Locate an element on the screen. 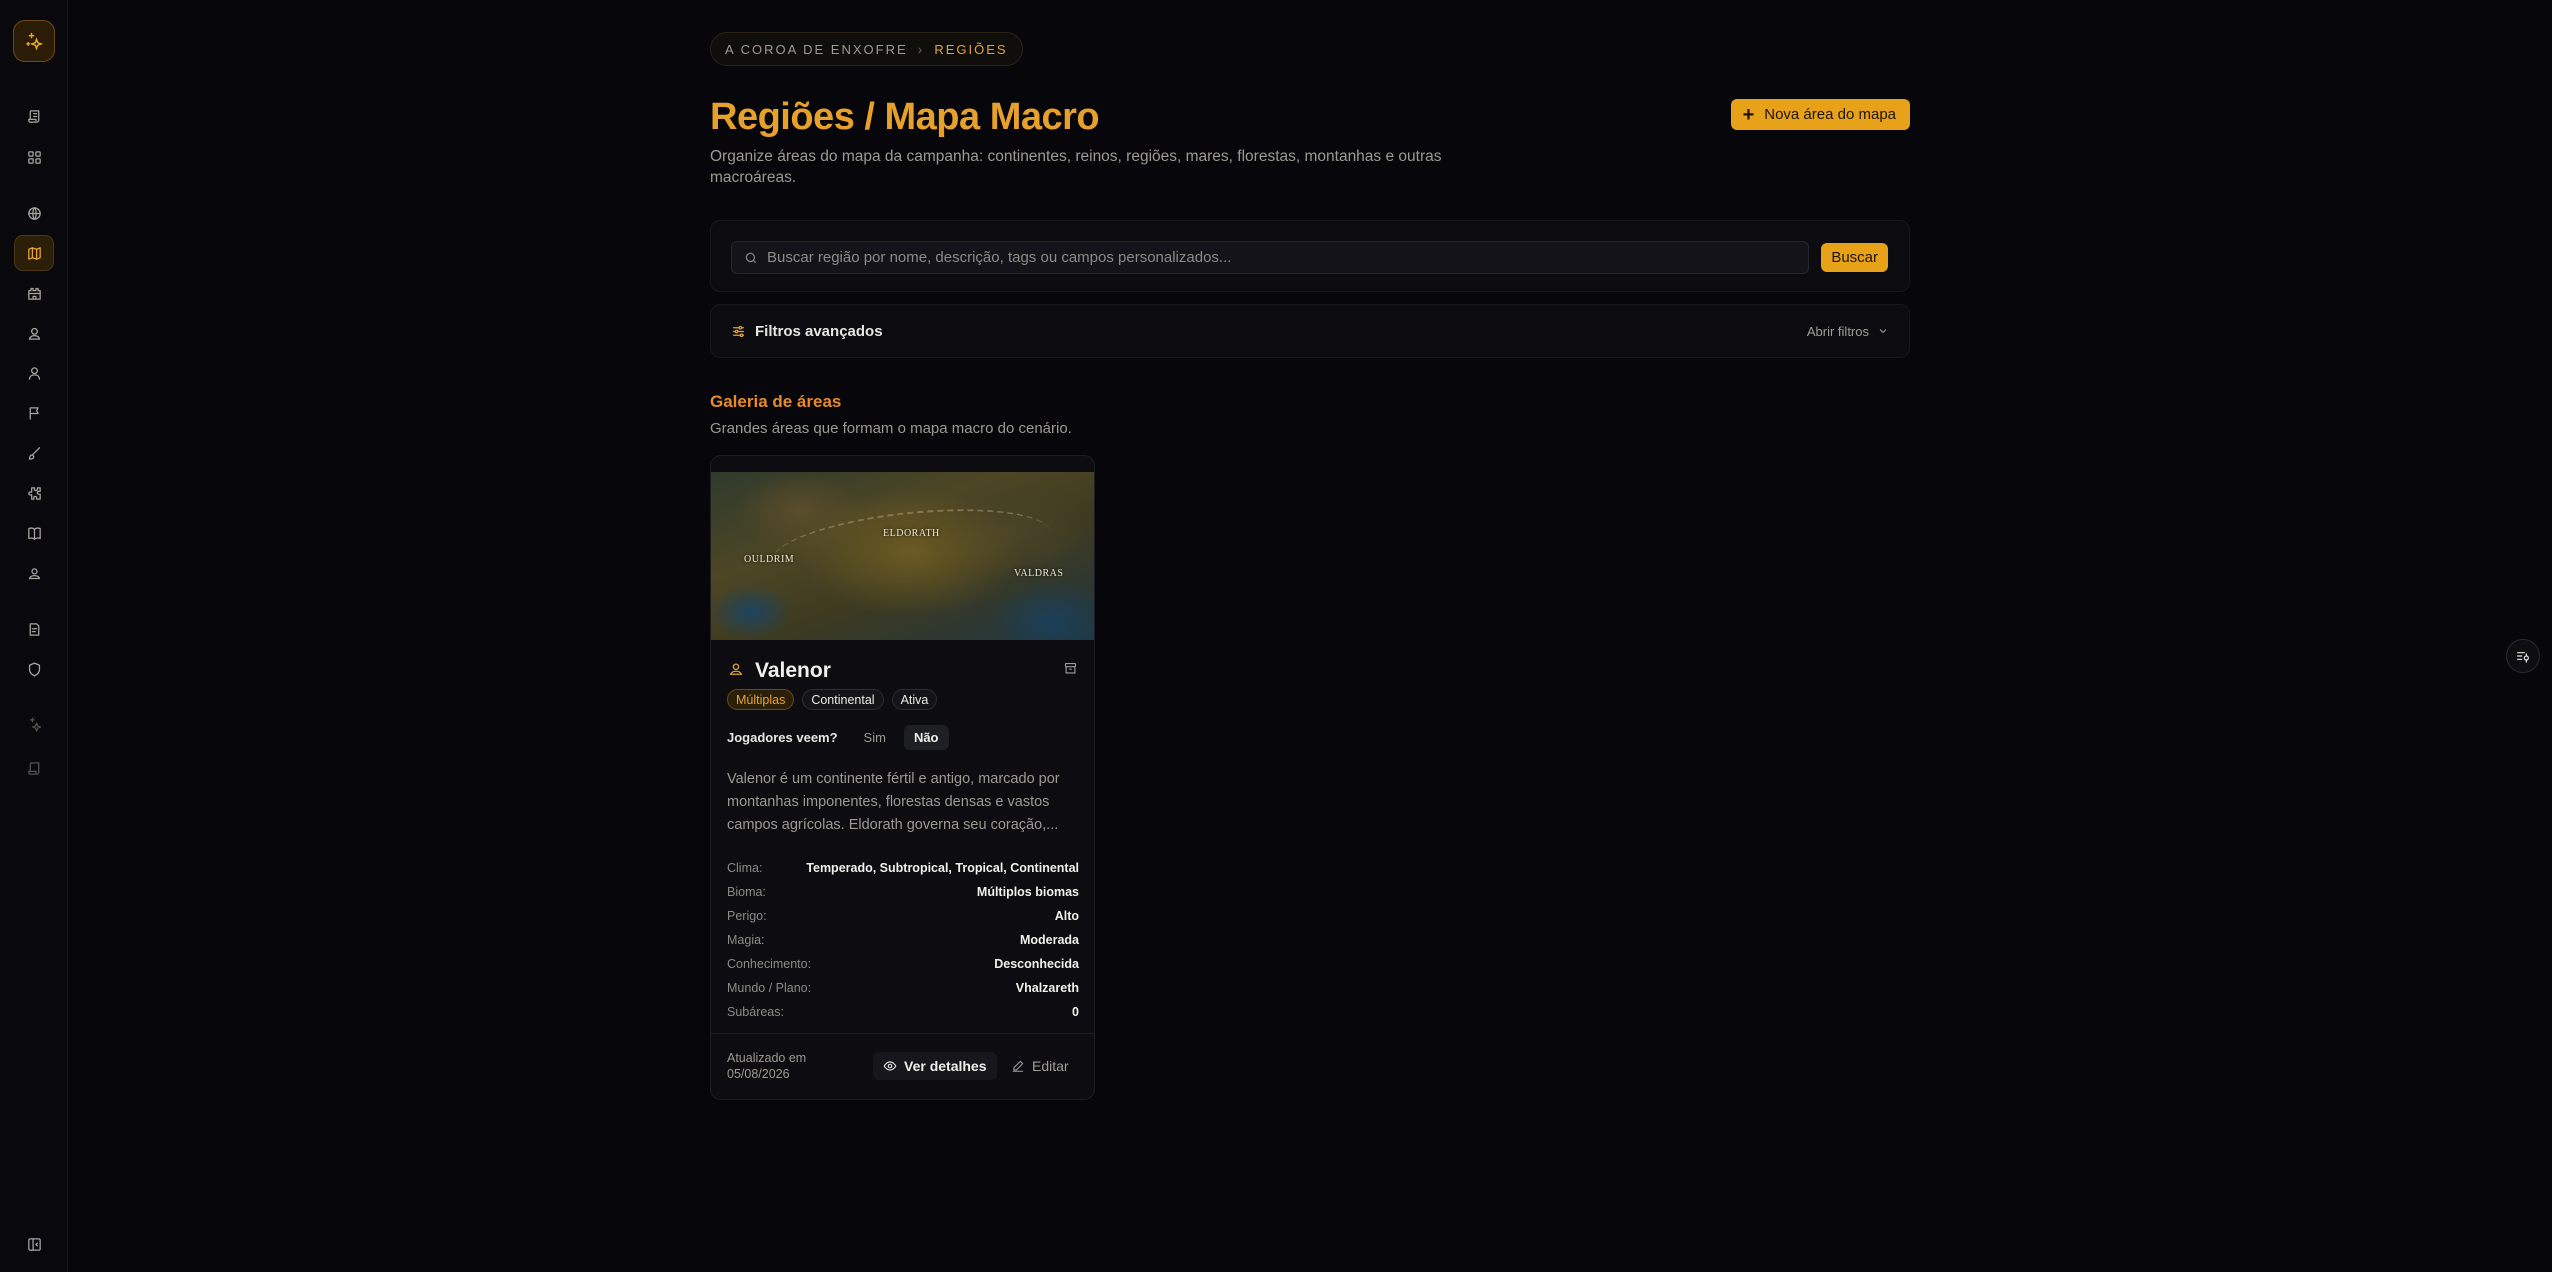  region-badges: Múltiplas Continental Ativa is located at coordinates (832, 699).